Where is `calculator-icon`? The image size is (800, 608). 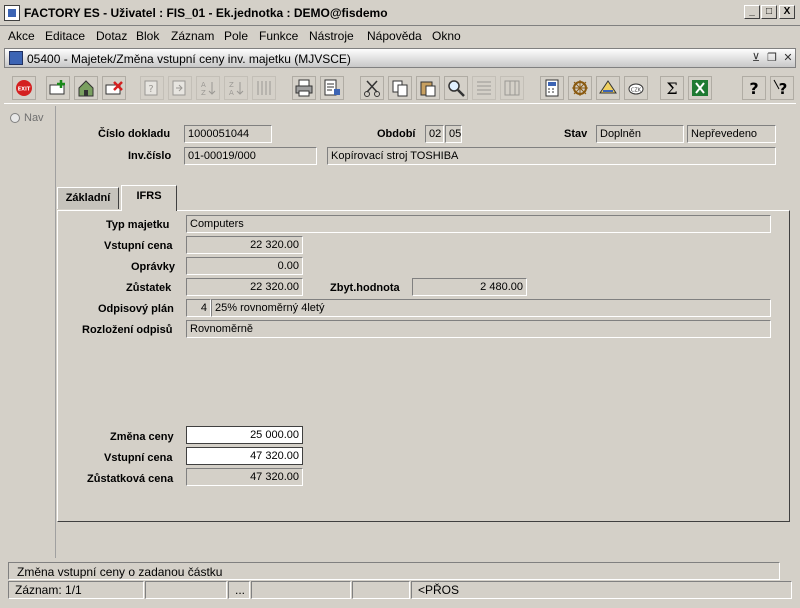
calculator-icon is located at coordinates (552, 88).